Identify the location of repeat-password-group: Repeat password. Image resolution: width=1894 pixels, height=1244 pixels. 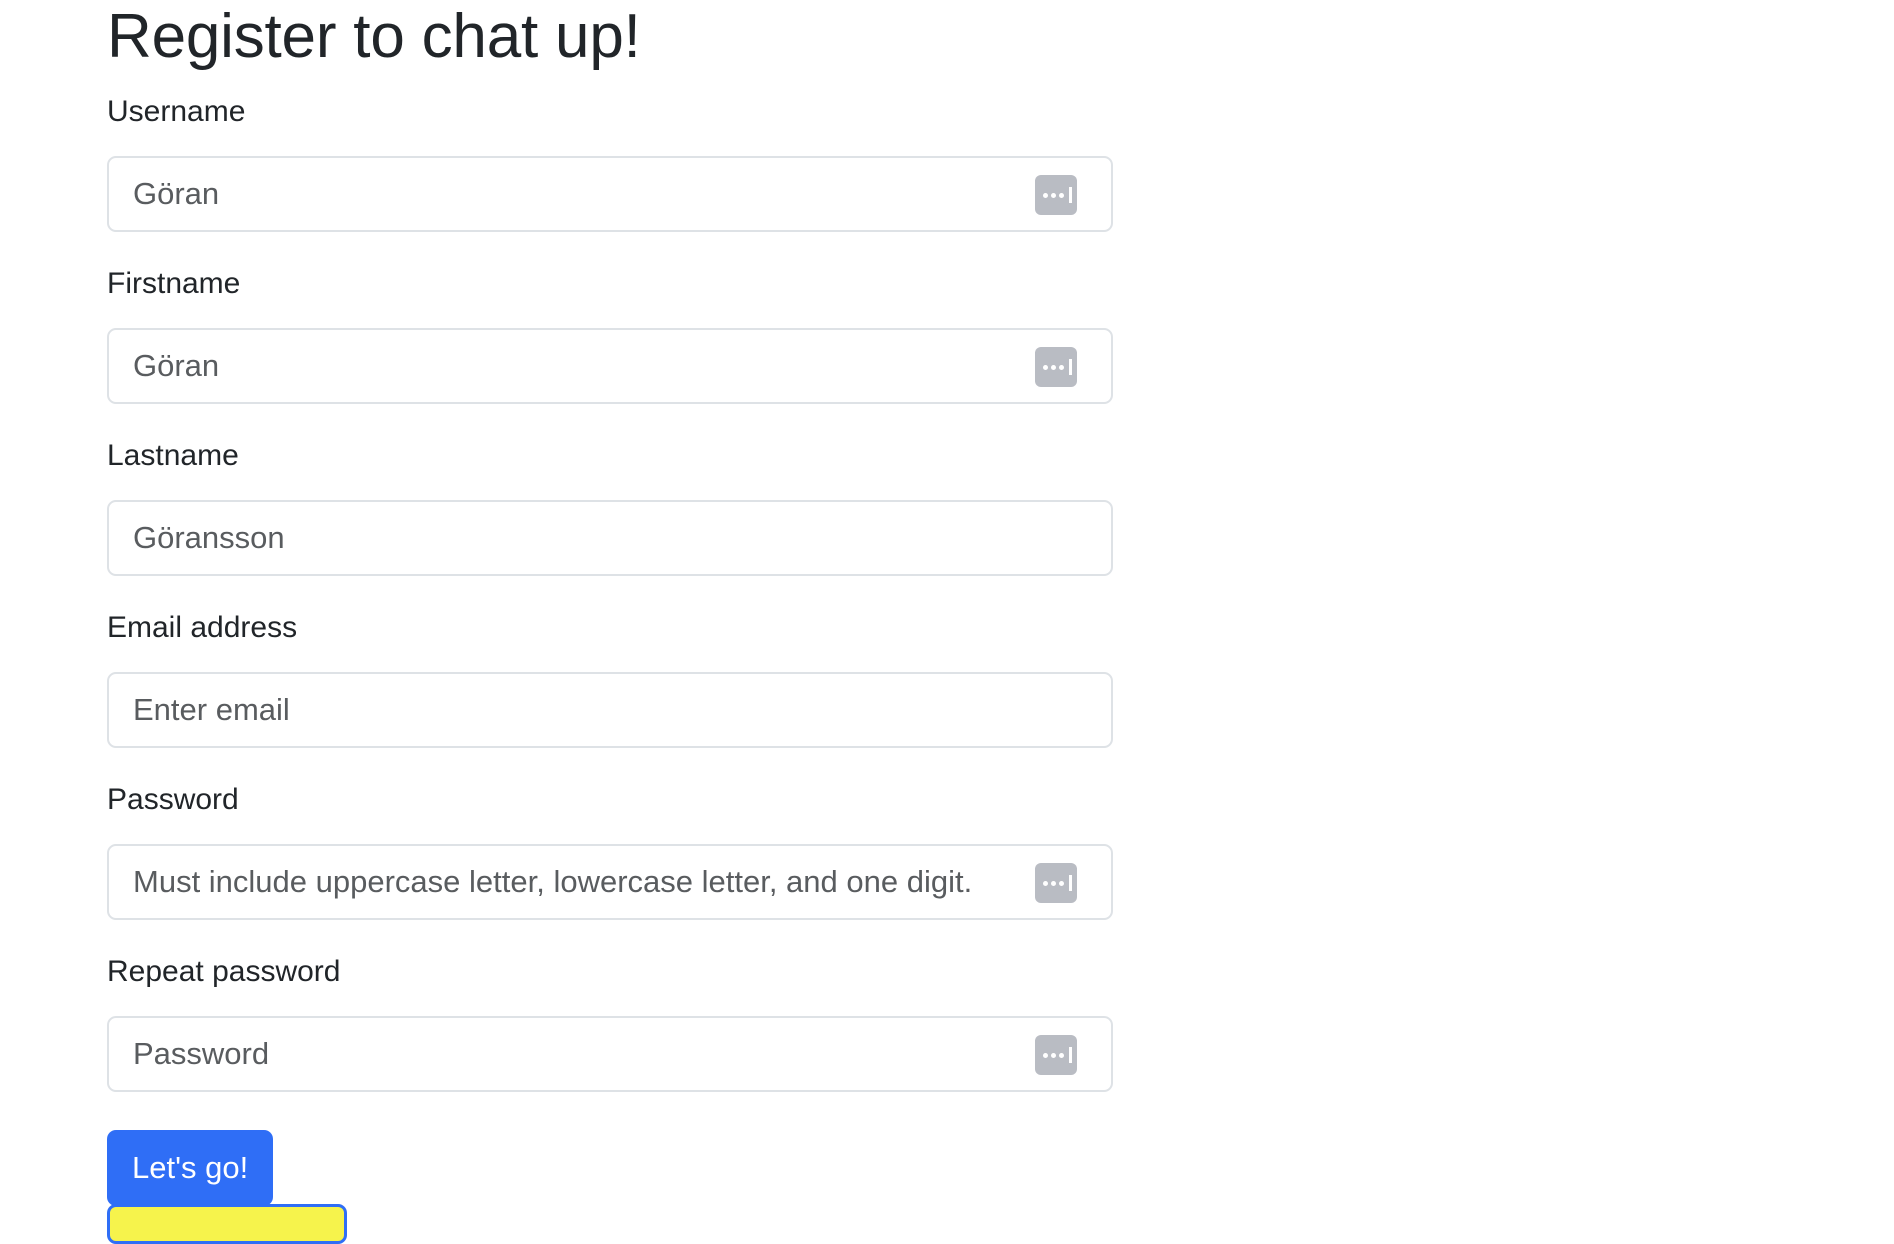
(610, 1022).